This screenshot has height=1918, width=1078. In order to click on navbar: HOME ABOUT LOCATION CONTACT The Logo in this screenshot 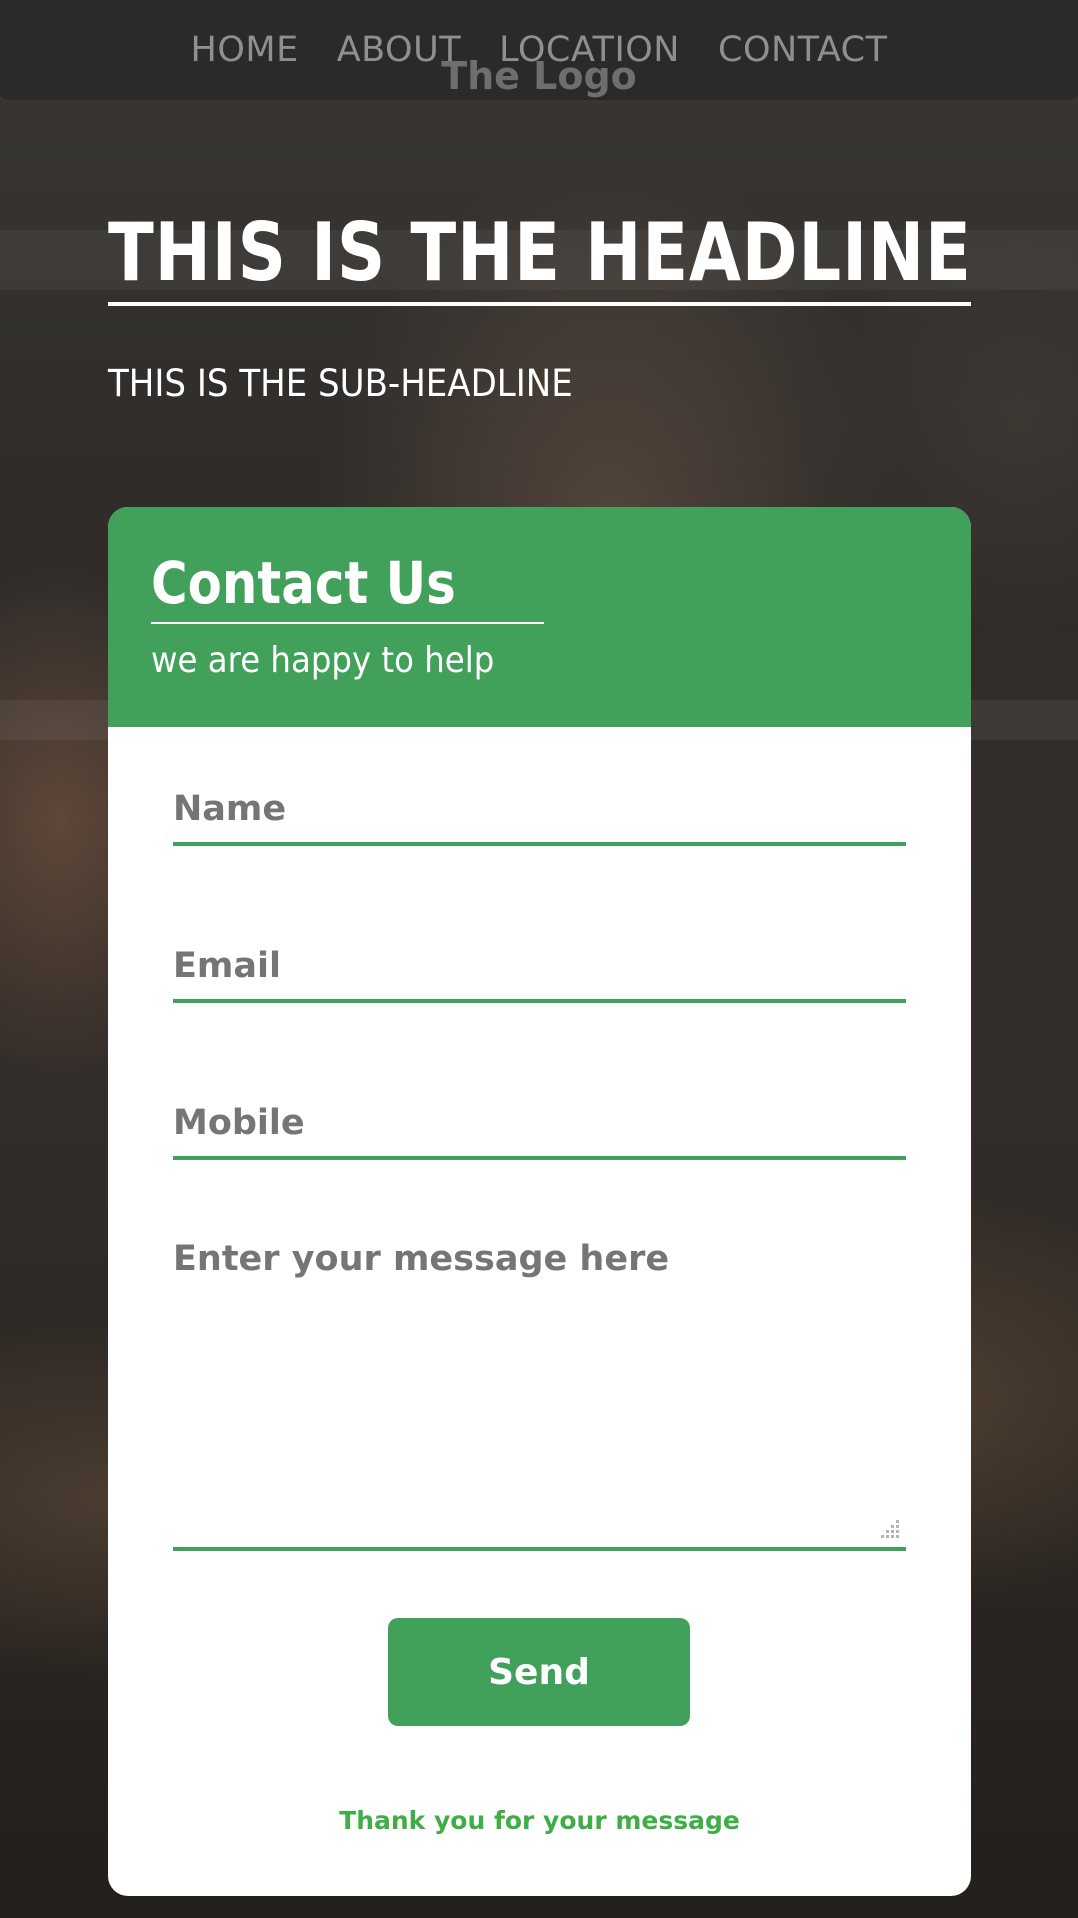, I will do `click(539, 50)`.